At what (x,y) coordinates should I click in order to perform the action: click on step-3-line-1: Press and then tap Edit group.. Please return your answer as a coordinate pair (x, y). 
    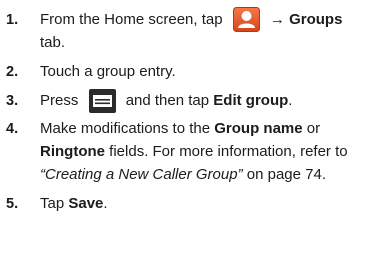
    Looking at the image, I should click on (166, 100).